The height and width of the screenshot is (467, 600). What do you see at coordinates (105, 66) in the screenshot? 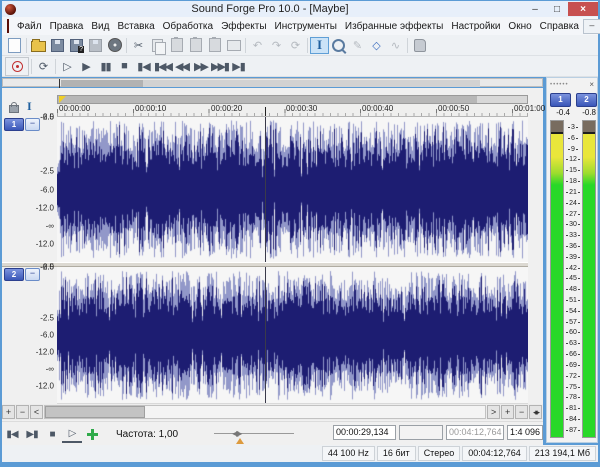
I see `pause-button: ▮▮` at bounding box center [105, 66].